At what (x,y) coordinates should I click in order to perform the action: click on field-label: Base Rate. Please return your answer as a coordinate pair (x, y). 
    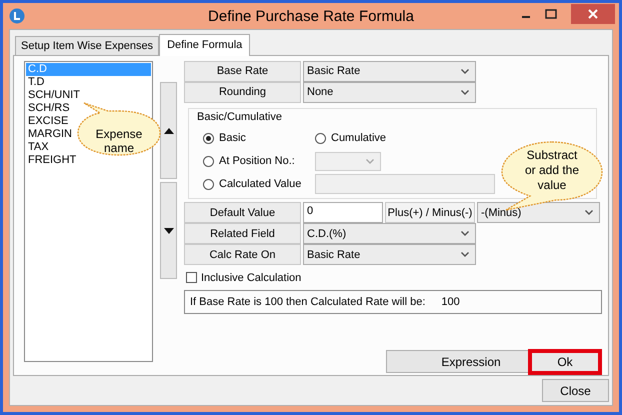
    Looking at the image, I should click on (242, 71).